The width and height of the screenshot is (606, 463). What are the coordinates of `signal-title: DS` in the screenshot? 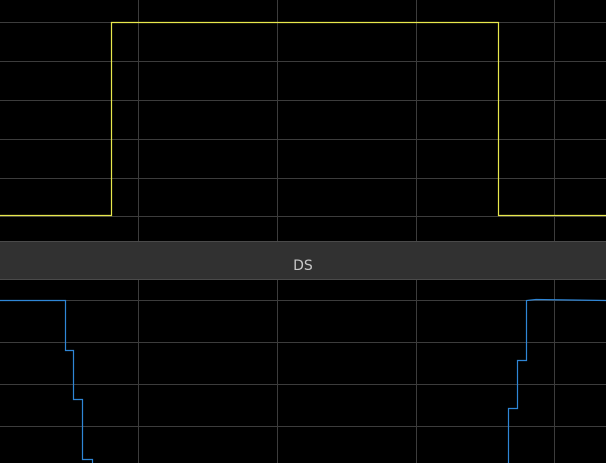 It's located at (303, 266).